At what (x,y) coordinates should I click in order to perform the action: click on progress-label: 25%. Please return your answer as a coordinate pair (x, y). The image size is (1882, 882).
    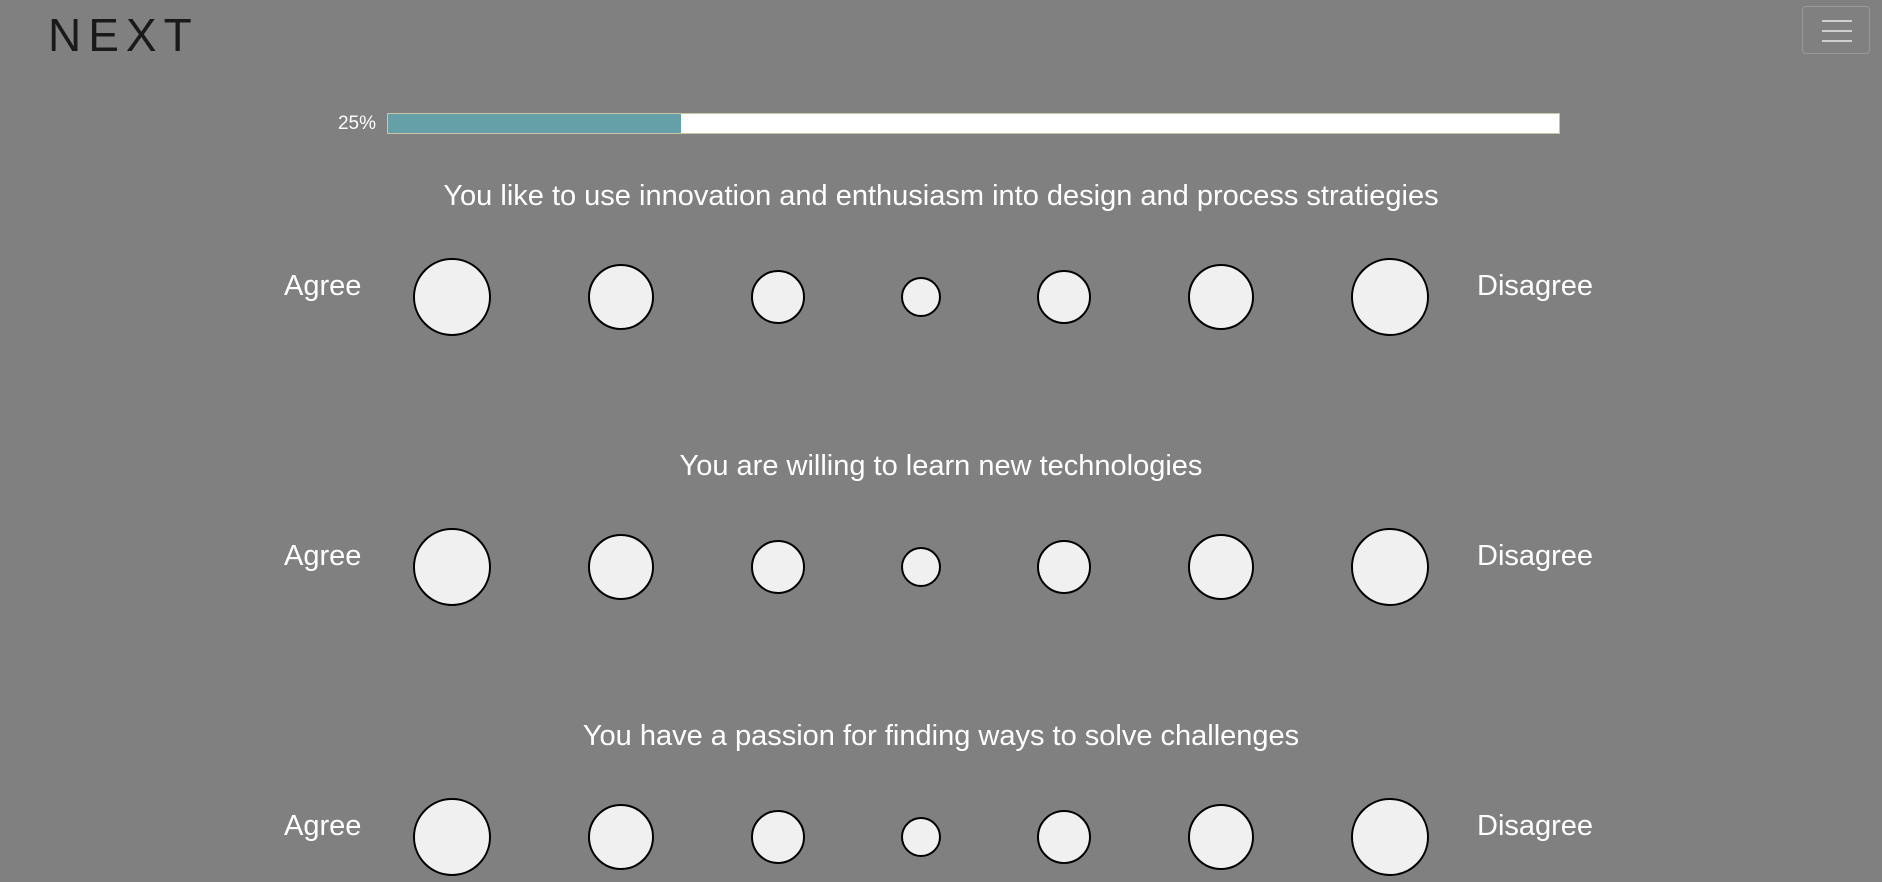
    Looking at the image, I should click on (356, 123).